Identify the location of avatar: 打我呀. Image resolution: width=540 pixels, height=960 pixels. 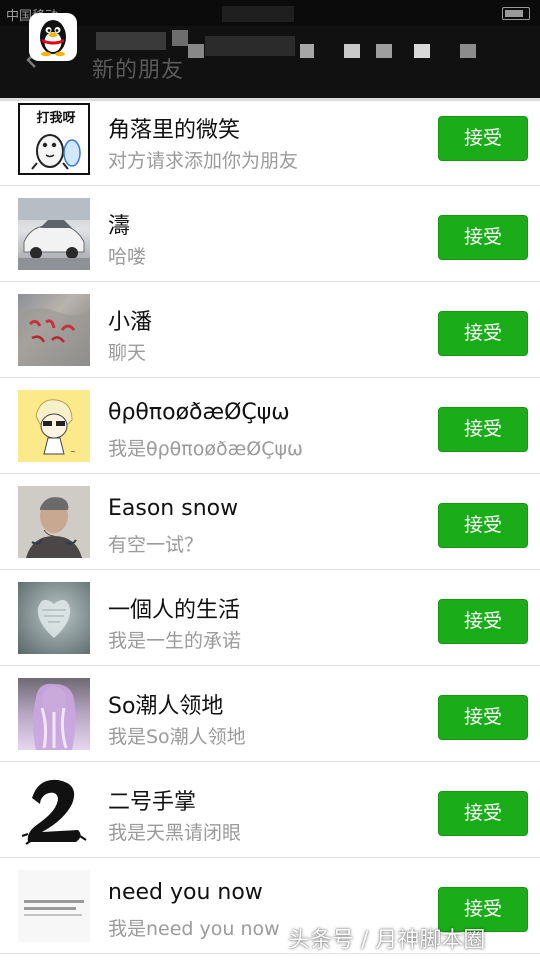
(54, 139).